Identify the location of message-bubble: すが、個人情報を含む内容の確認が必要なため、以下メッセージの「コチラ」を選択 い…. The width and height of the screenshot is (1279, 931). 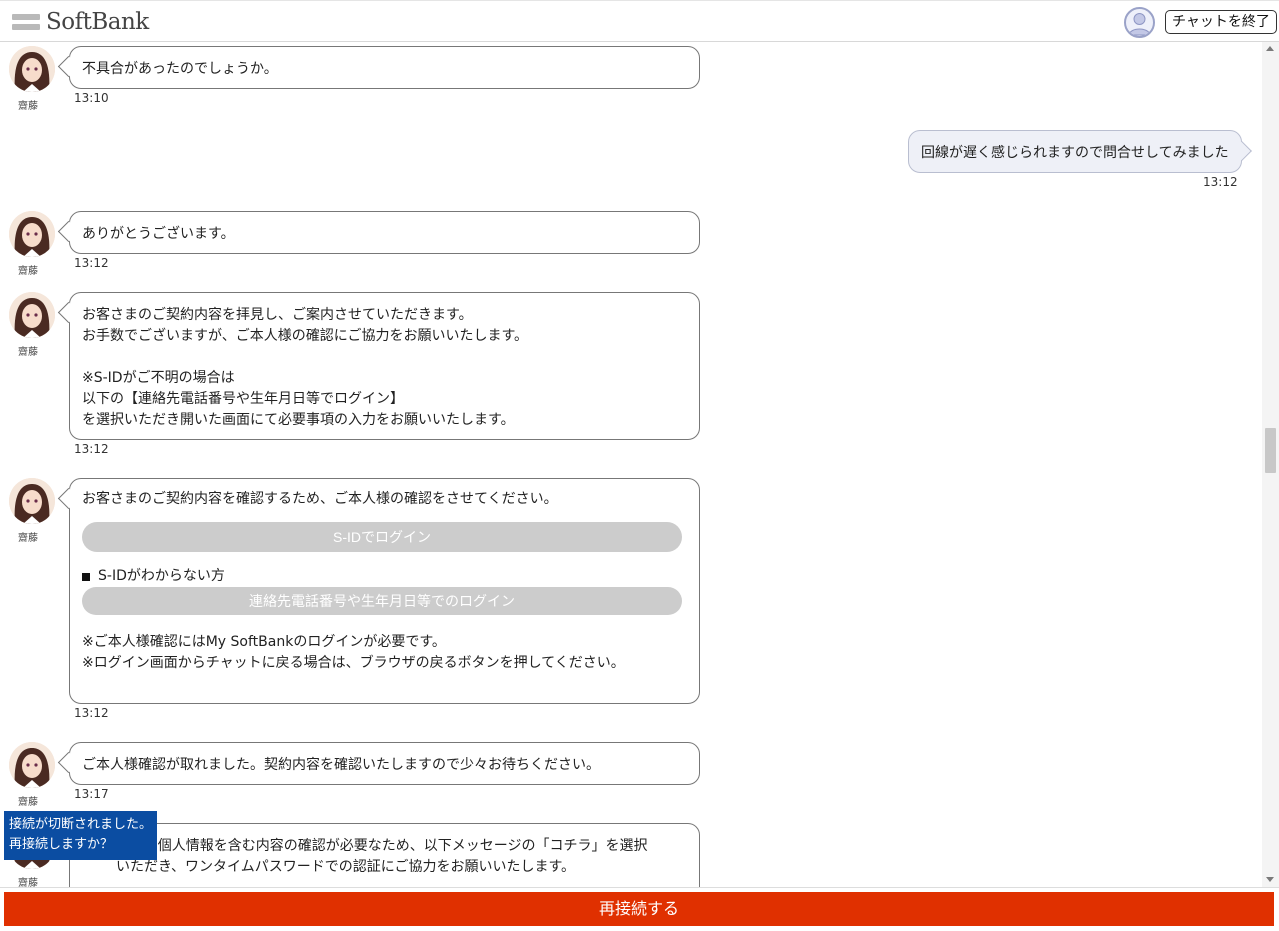
(384, 855).